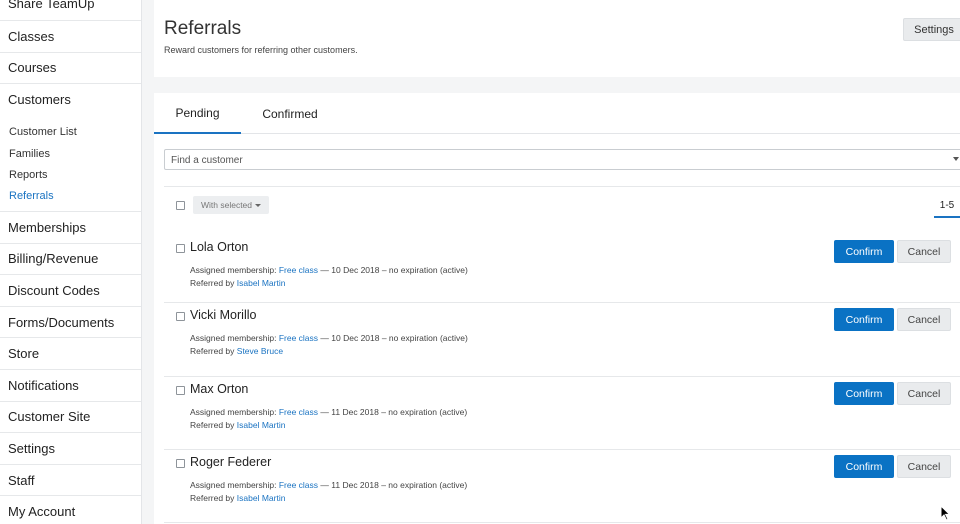 This screenshot has height=524, width=960. I want to click on sidebar-item-label: Settings, so click(31, 448).